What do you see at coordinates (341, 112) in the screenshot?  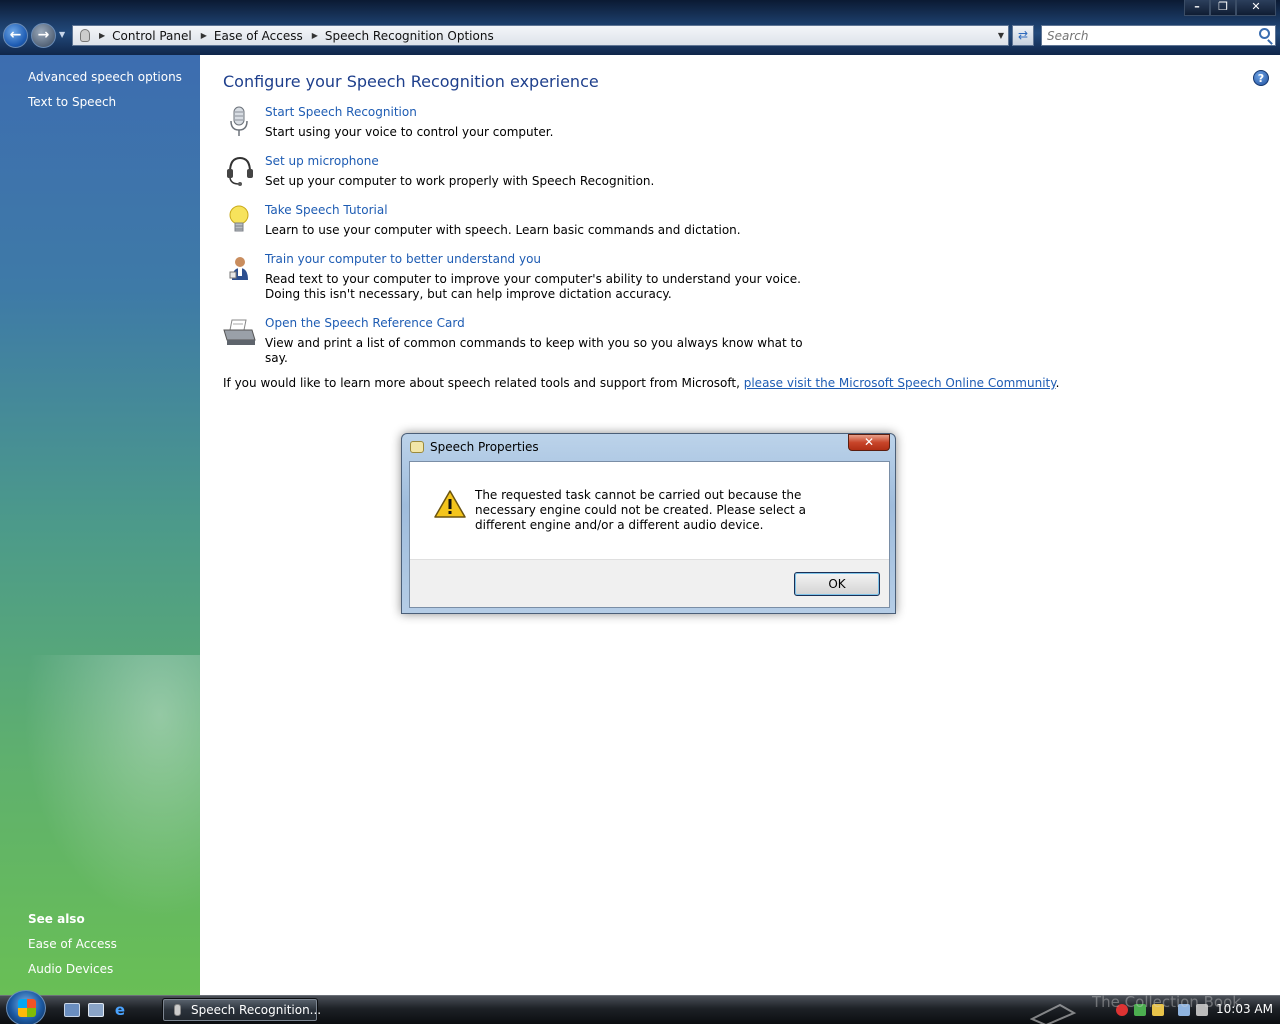 I see `start-speech-recognition-link: Start Speech Recognition` at bounding box center [341, 112].